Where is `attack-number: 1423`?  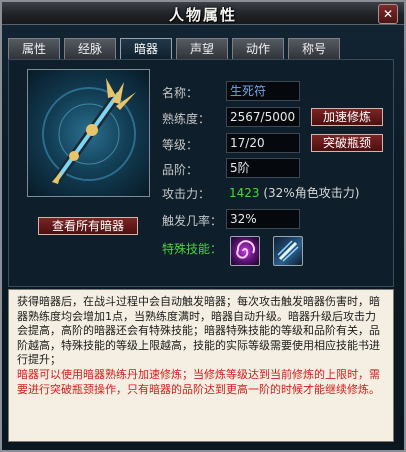
attack-number: 1423 is located at coordinates (244, 193).